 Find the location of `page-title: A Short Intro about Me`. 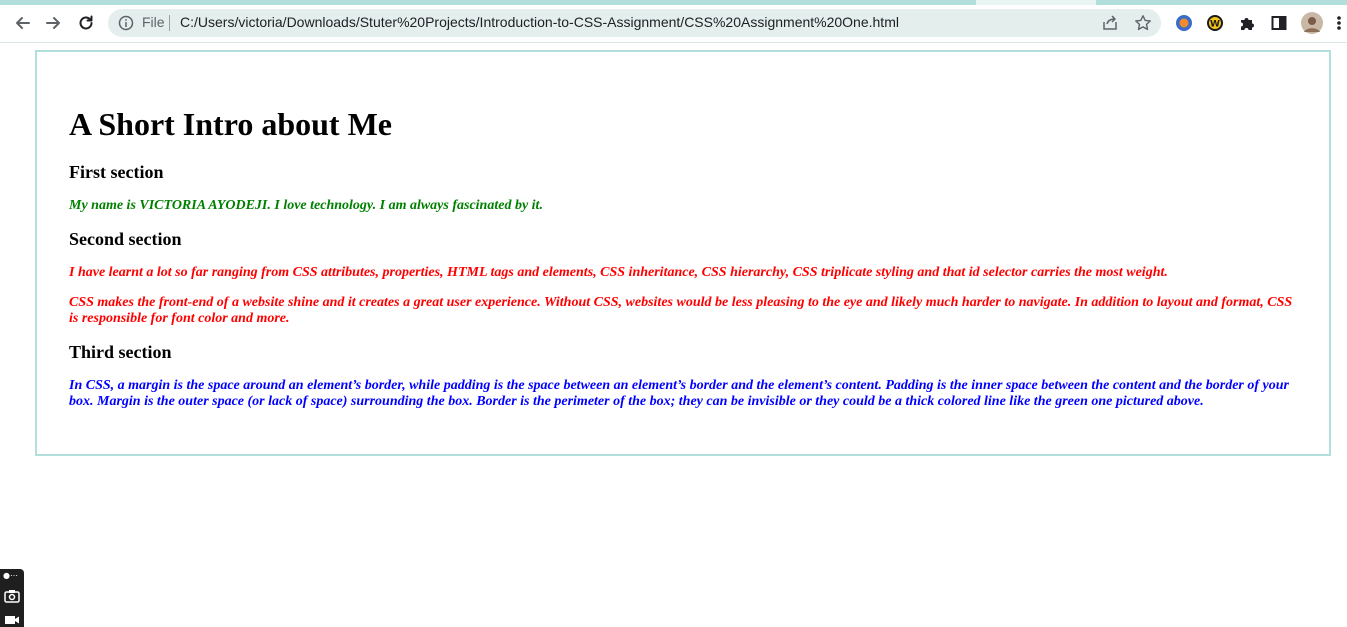

page-title: A Short Intro about Me is located at coordinates (230, 124).